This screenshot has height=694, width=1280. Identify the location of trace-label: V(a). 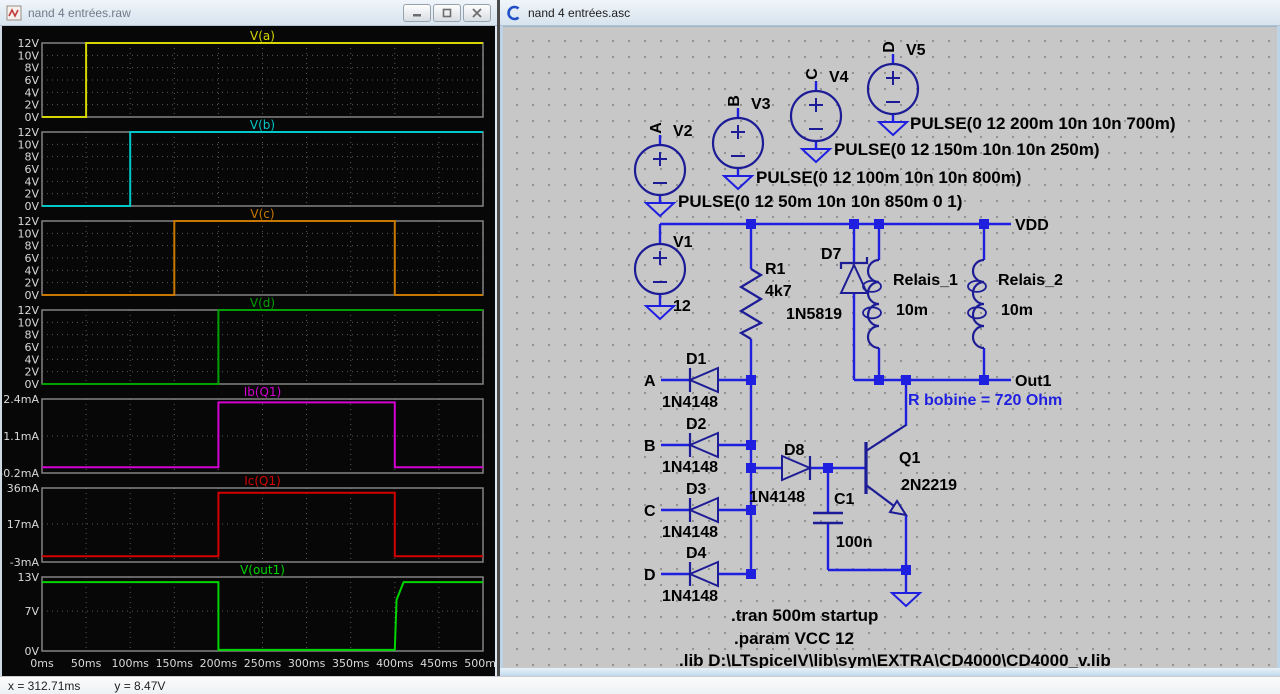
(262, 36).